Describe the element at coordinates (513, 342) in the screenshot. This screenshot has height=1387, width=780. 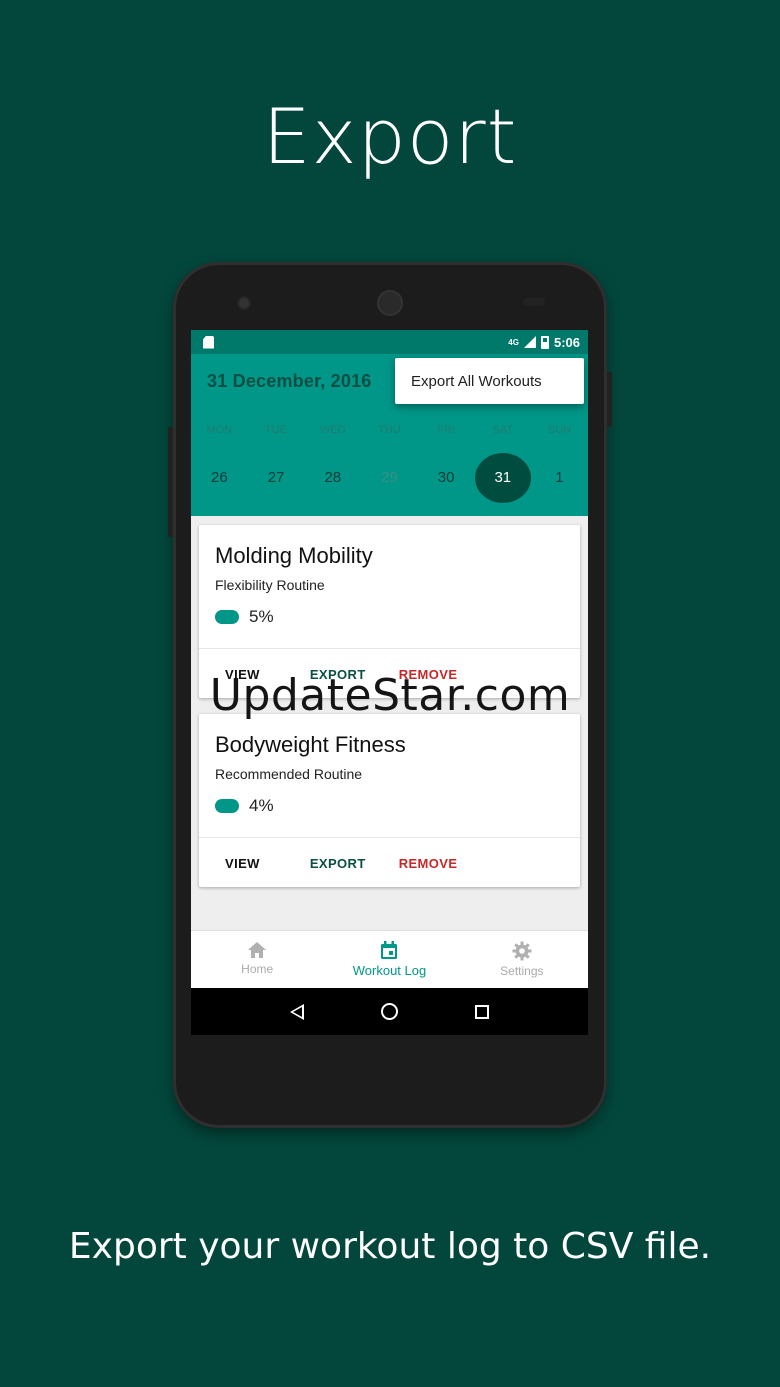
I see `network-type: 4G` at that location.